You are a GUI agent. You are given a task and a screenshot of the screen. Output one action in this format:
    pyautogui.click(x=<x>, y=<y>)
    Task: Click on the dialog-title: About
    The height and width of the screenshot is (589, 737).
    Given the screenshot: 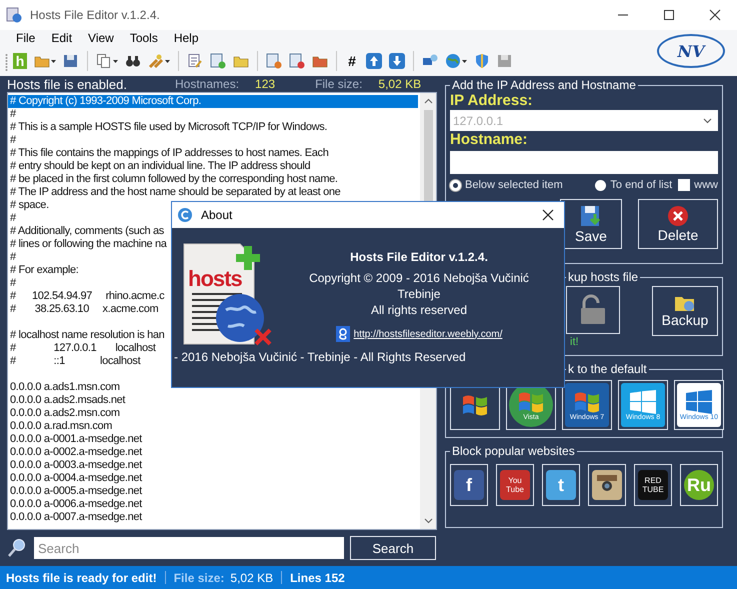 What is the action you would take?
    pyautogui.click(x=217, y=215)
    